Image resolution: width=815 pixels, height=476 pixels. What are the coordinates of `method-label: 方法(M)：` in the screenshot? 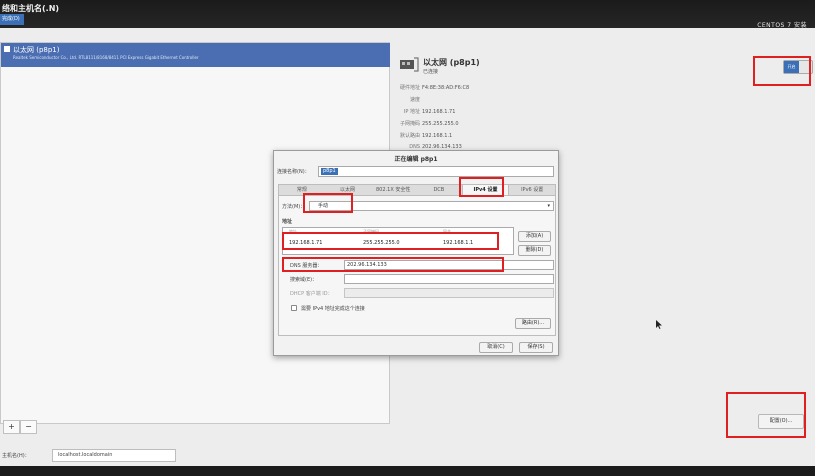 It's located at (294, 207).